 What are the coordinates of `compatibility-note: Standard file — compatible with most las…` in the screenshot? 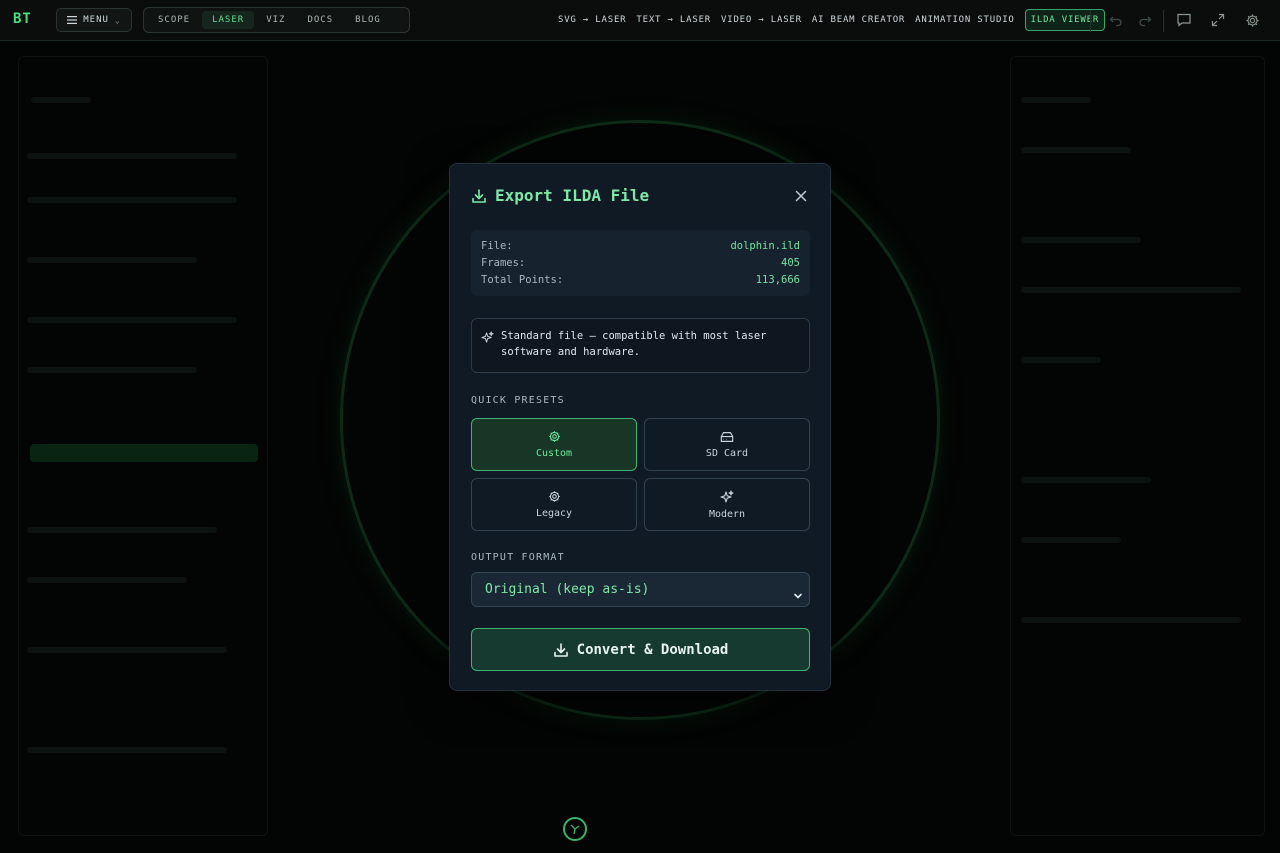 It's located at (640, 345).